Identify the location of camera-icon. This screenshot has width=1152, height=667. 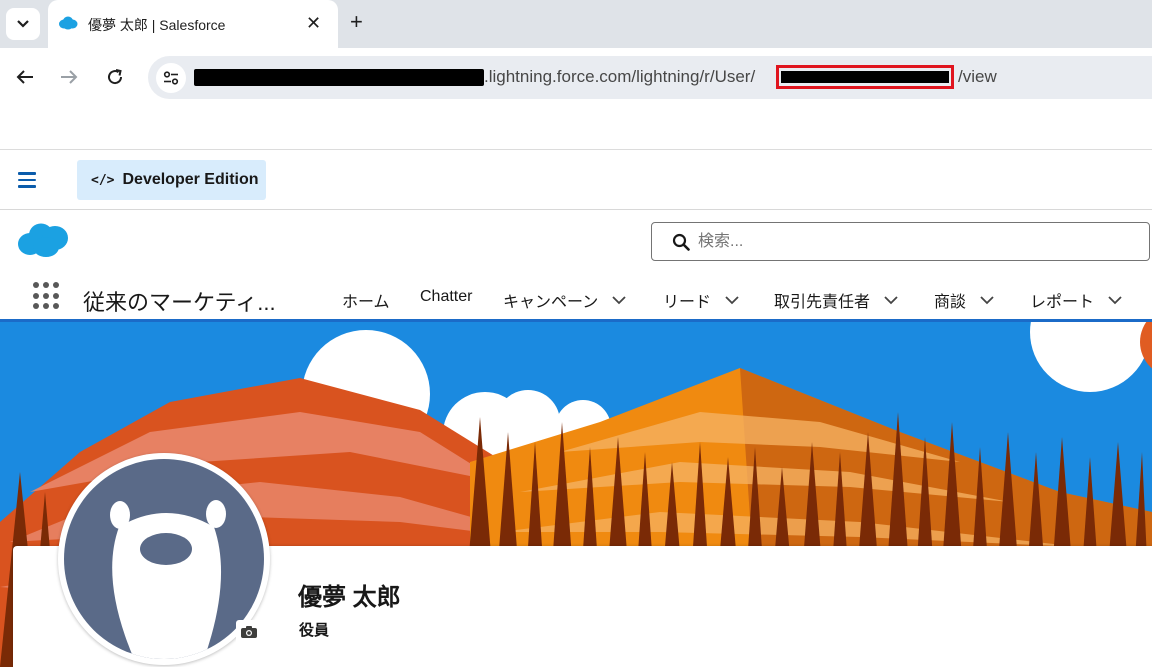
(249, 632).